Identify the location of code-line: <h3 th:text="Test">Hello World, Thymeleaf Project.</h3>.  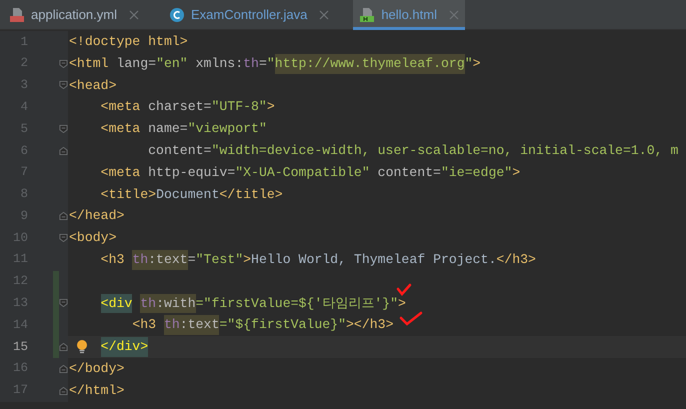
(302, 259).